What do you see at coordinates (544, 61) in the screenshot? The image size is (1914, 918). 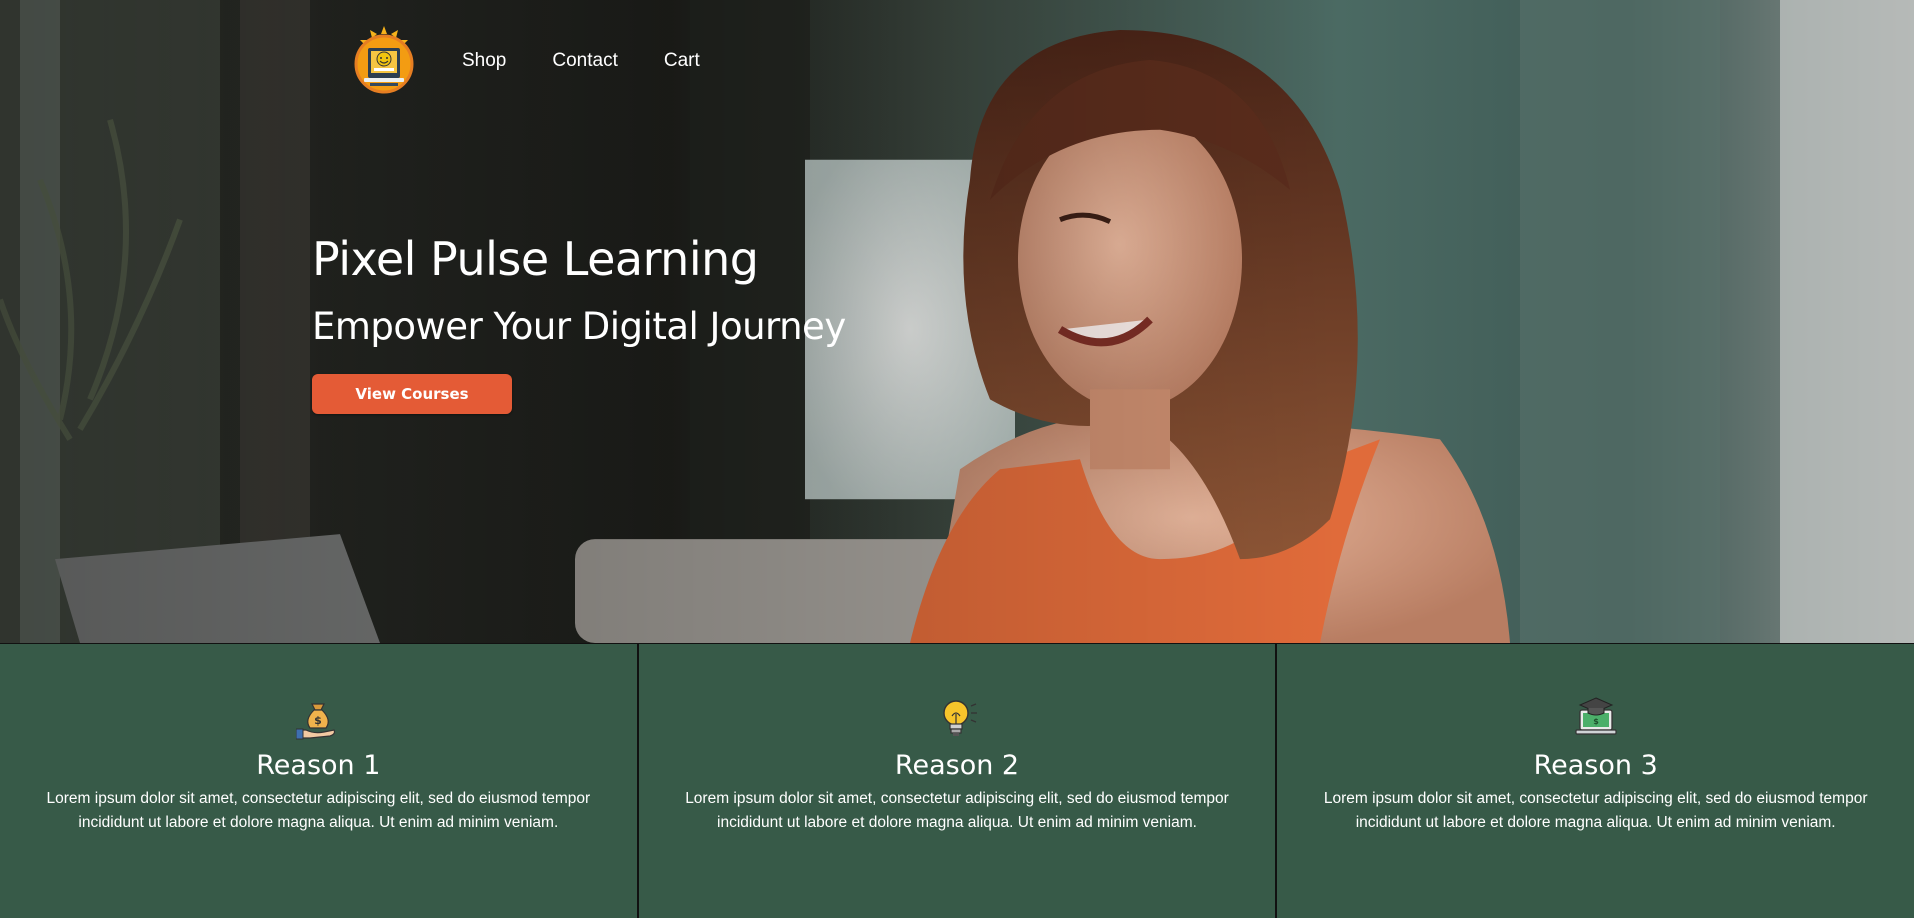 I see `top-navigation: Shop Contact Cart` at bounding box center [544, 61].